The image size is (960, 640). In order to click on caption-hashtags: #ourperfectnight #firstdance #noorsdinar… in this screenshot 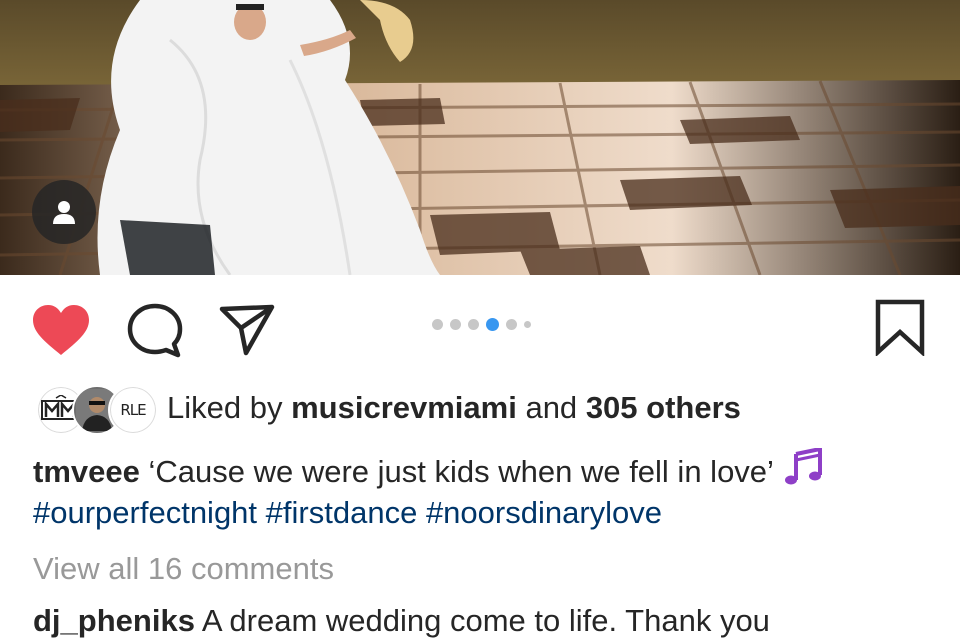, I will do `click(347, 513)`.